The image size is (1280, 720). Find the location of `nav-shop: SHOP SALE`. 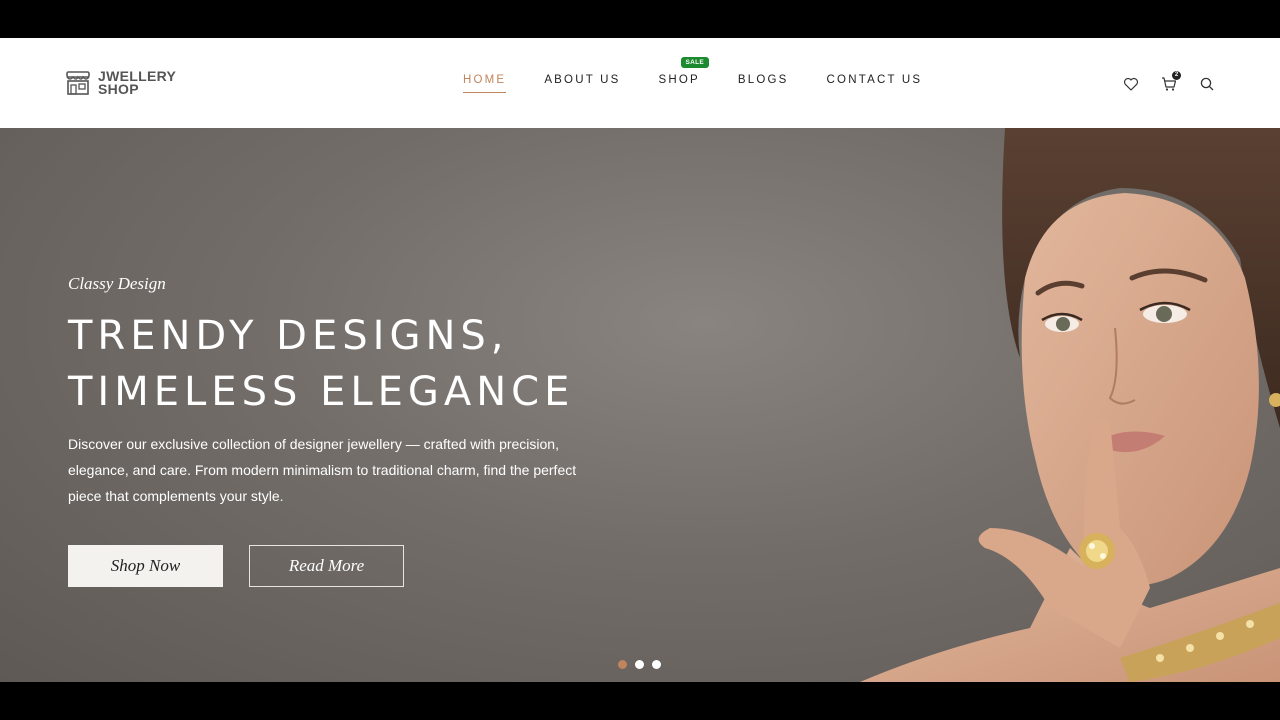

nav-shop: SHOP SALE is located at coordinates (684, 75).